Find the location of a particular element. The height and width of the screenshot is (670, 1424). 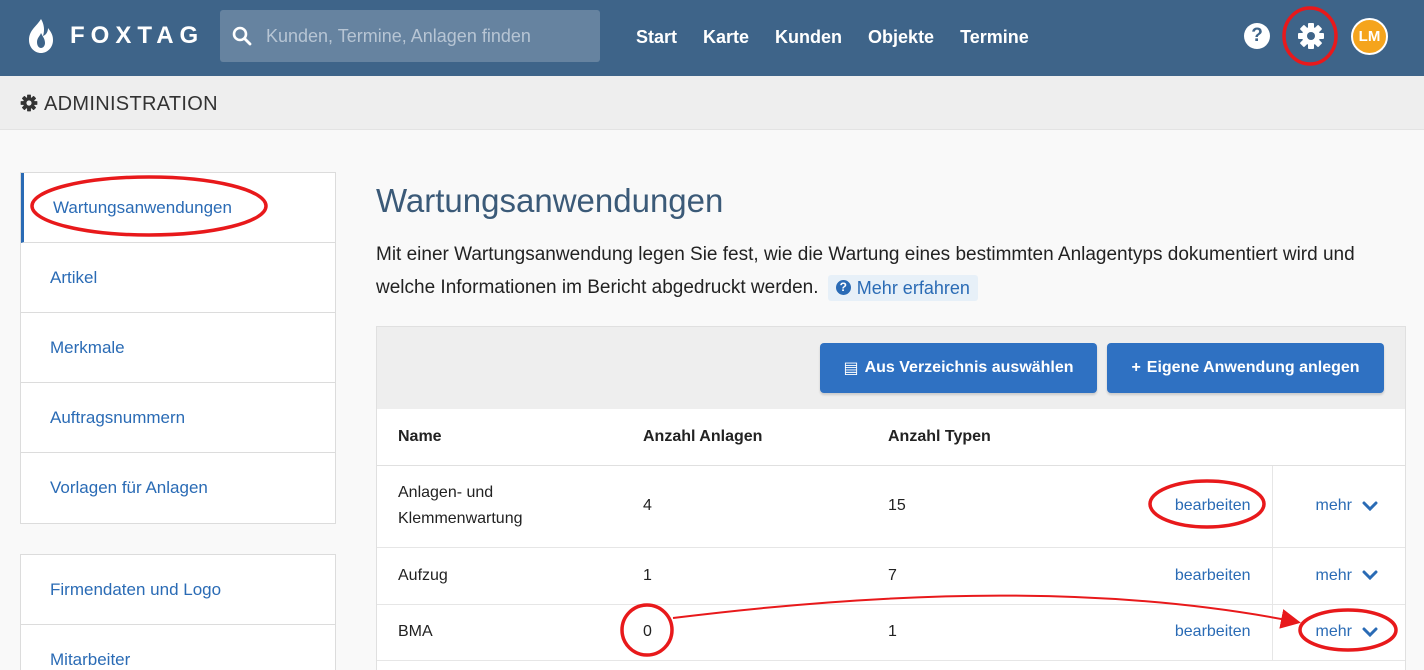

nav-termine: Termine is located at coordinates (994, 37).